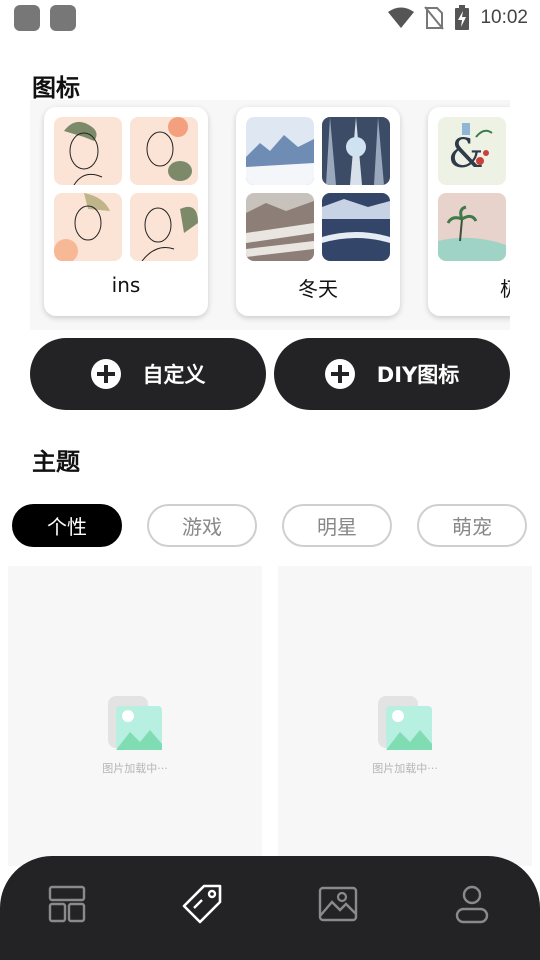 This screenshot has height=960, width=540. What do you see at coordinates (67, 525) in the screenshot?
I see `tab-personality: 个性` at bounding box center [67, 525].